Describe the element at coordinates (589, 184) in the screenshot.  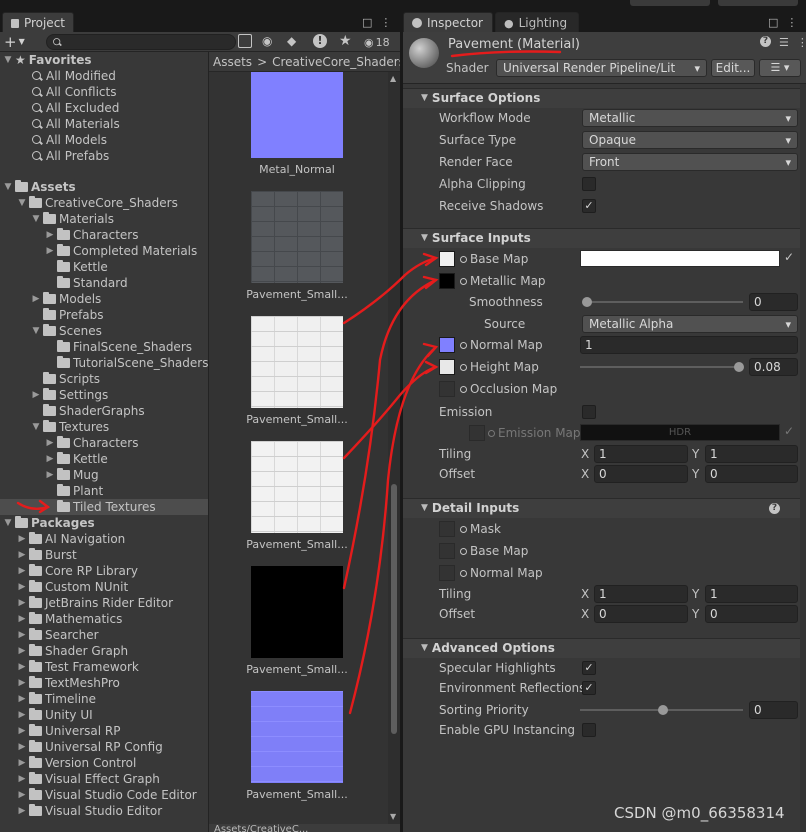
I see `alpha-clipping-checkbox` at that location.